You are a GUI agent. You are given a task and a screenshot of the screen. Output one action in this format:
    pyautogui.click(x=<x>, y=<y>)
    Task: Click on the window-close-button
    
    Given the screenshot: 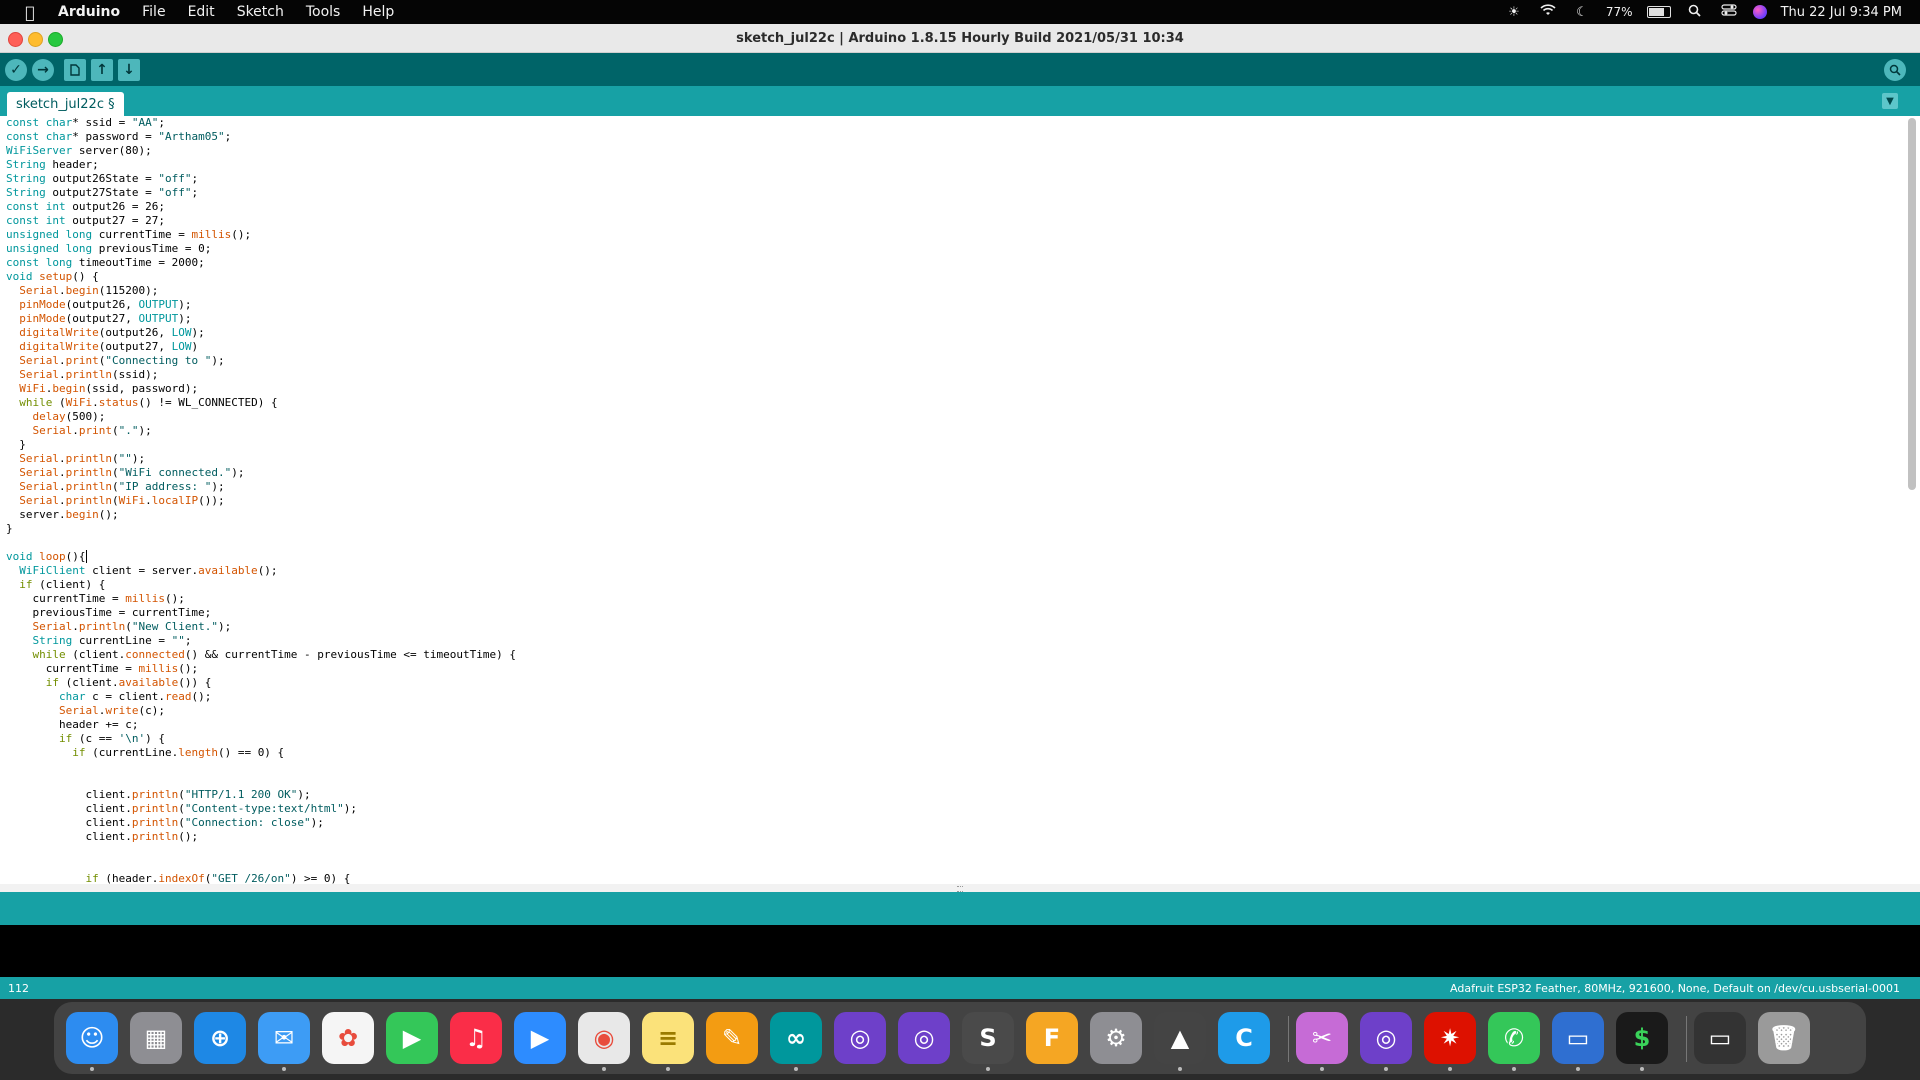 What is the action you would take?
    pyautogui.click(x=15, y=39)
    